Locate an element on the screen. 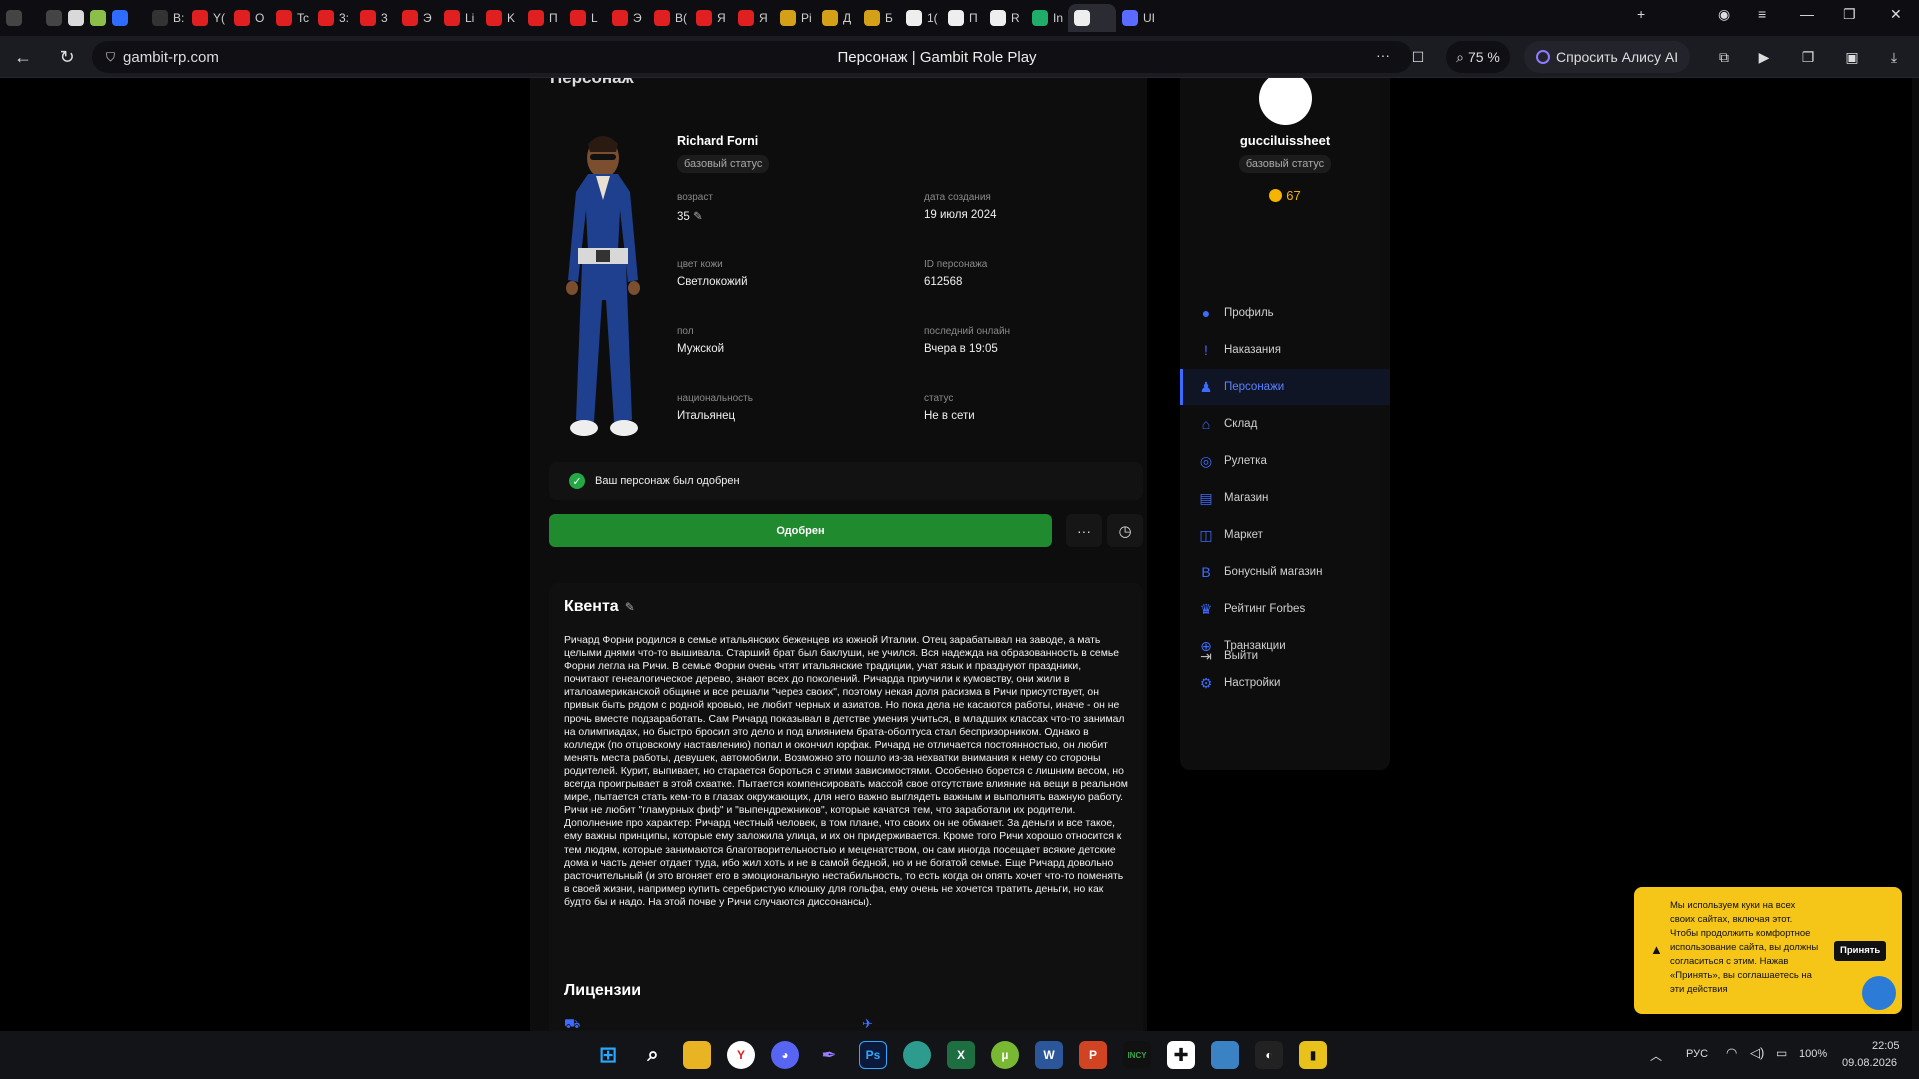 The height and width of the screenshot is (1079, 1919). photoshop-icon: Ps is located at coordinates (873, 1055).